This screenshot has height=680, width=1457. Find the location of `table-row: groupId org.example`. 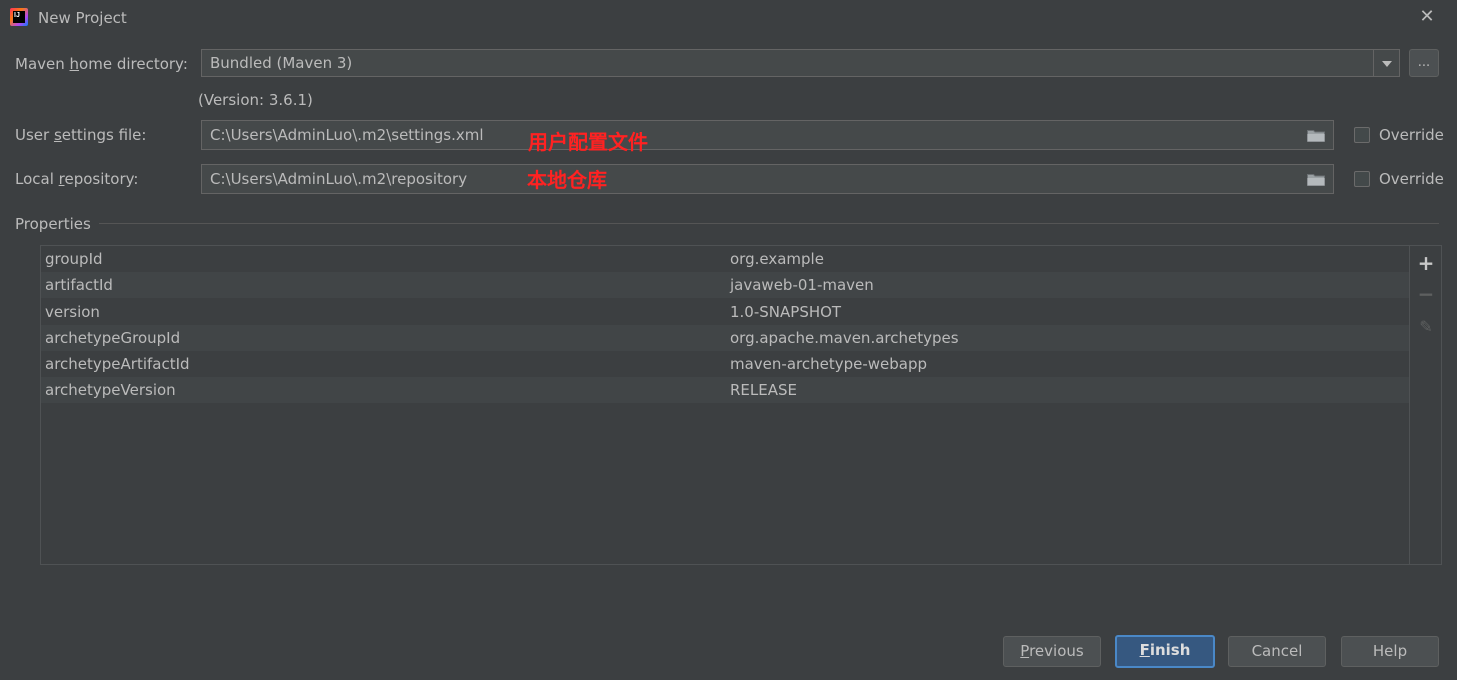

table-row: groupId org.example is located at coordinates (725, 259).